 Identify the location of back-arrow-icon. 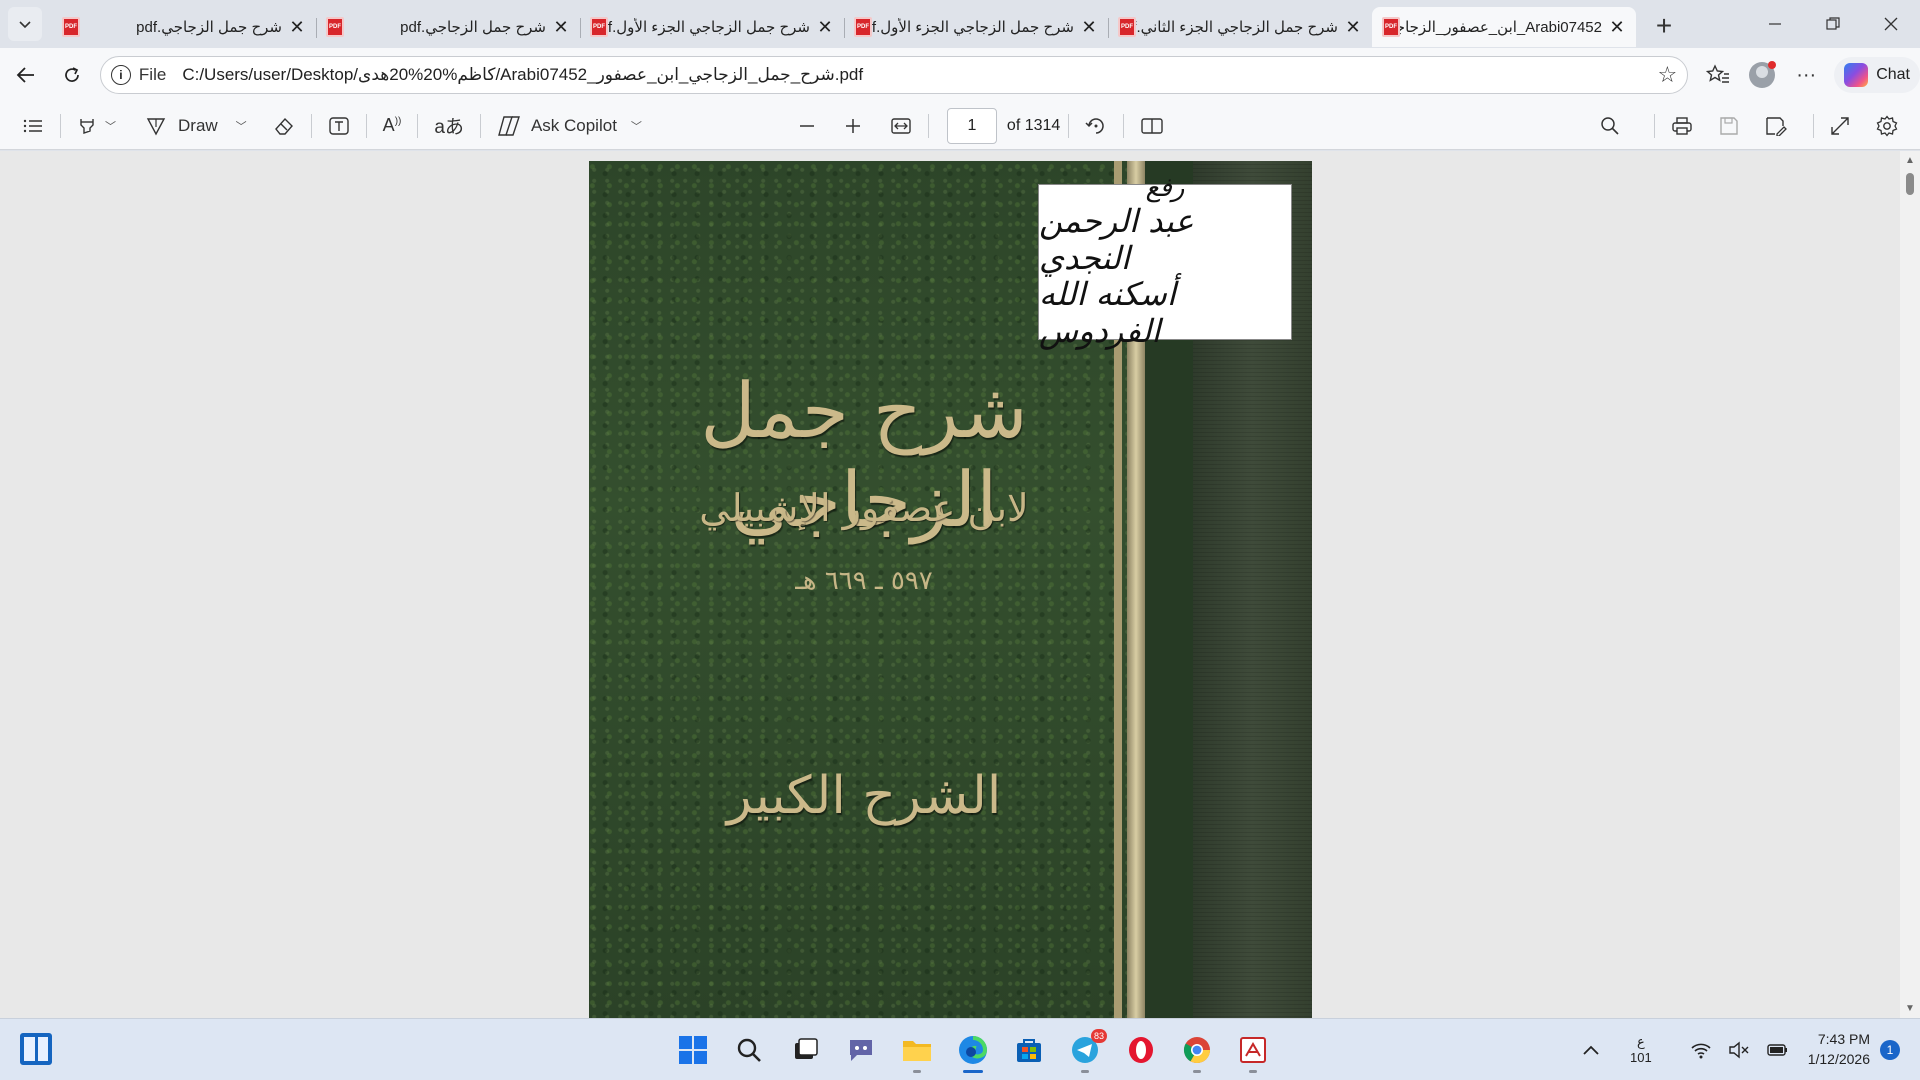
(25, 75).